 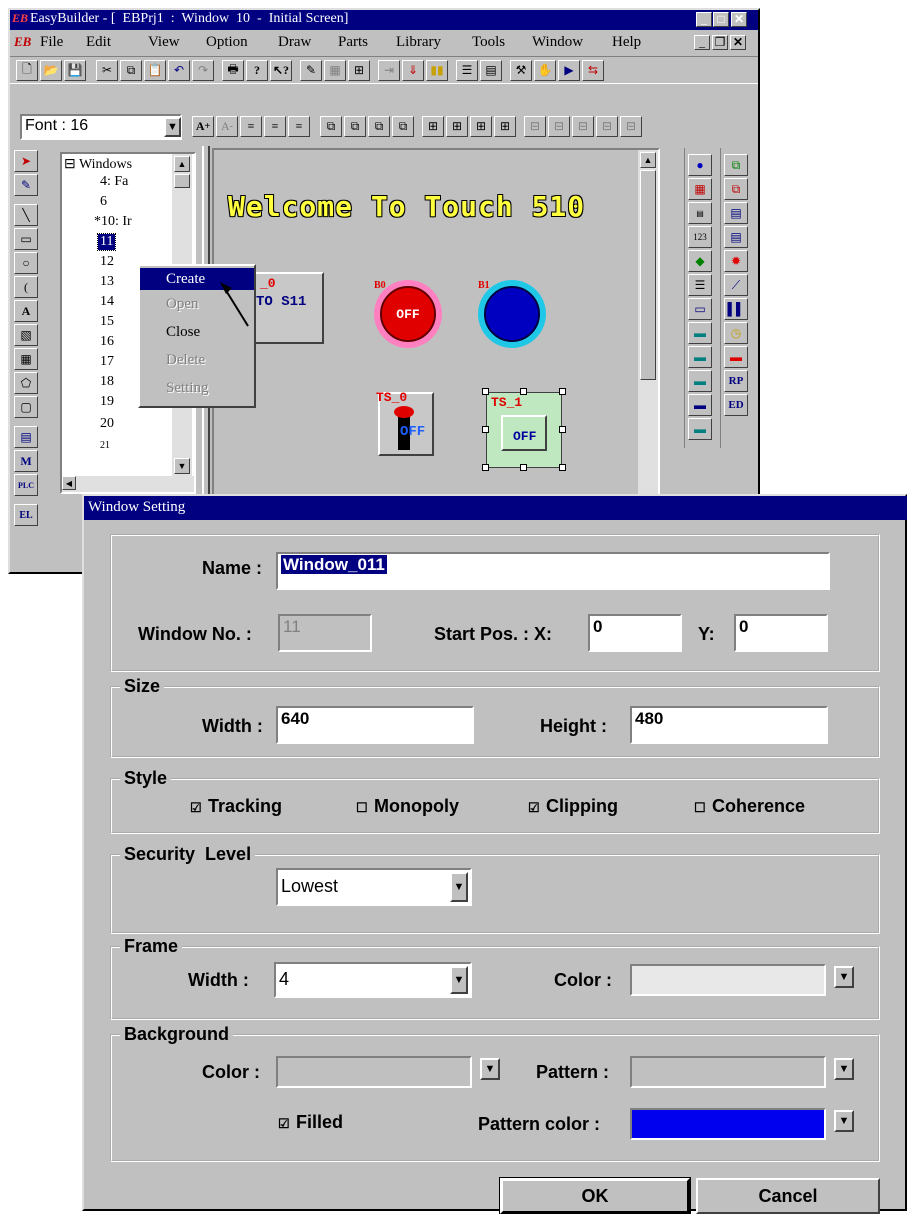 I want to click on menu-file: File, so click(x=51, y=42).